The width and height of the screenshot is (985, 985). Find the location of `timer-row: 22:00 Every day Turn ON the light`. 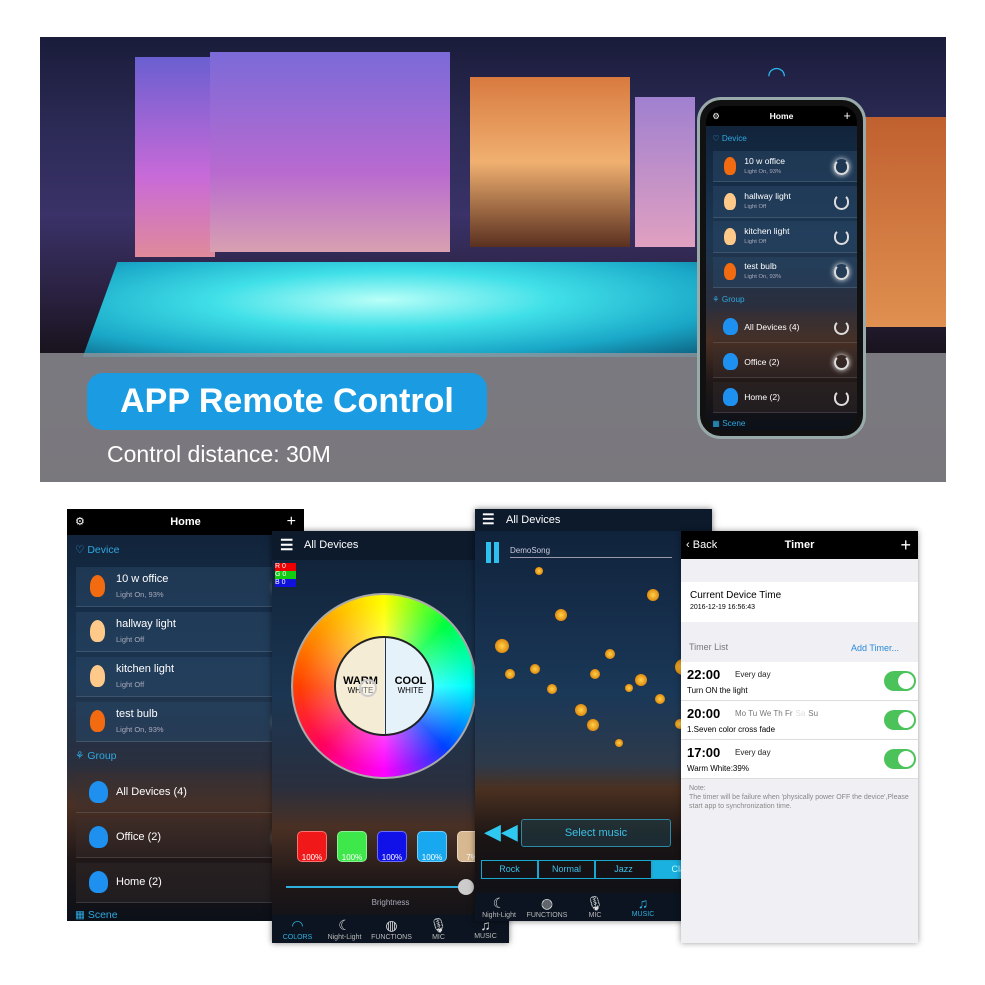

timer-row: 22:00 Every day Turn ON the light is located at coordinates (799, 681).